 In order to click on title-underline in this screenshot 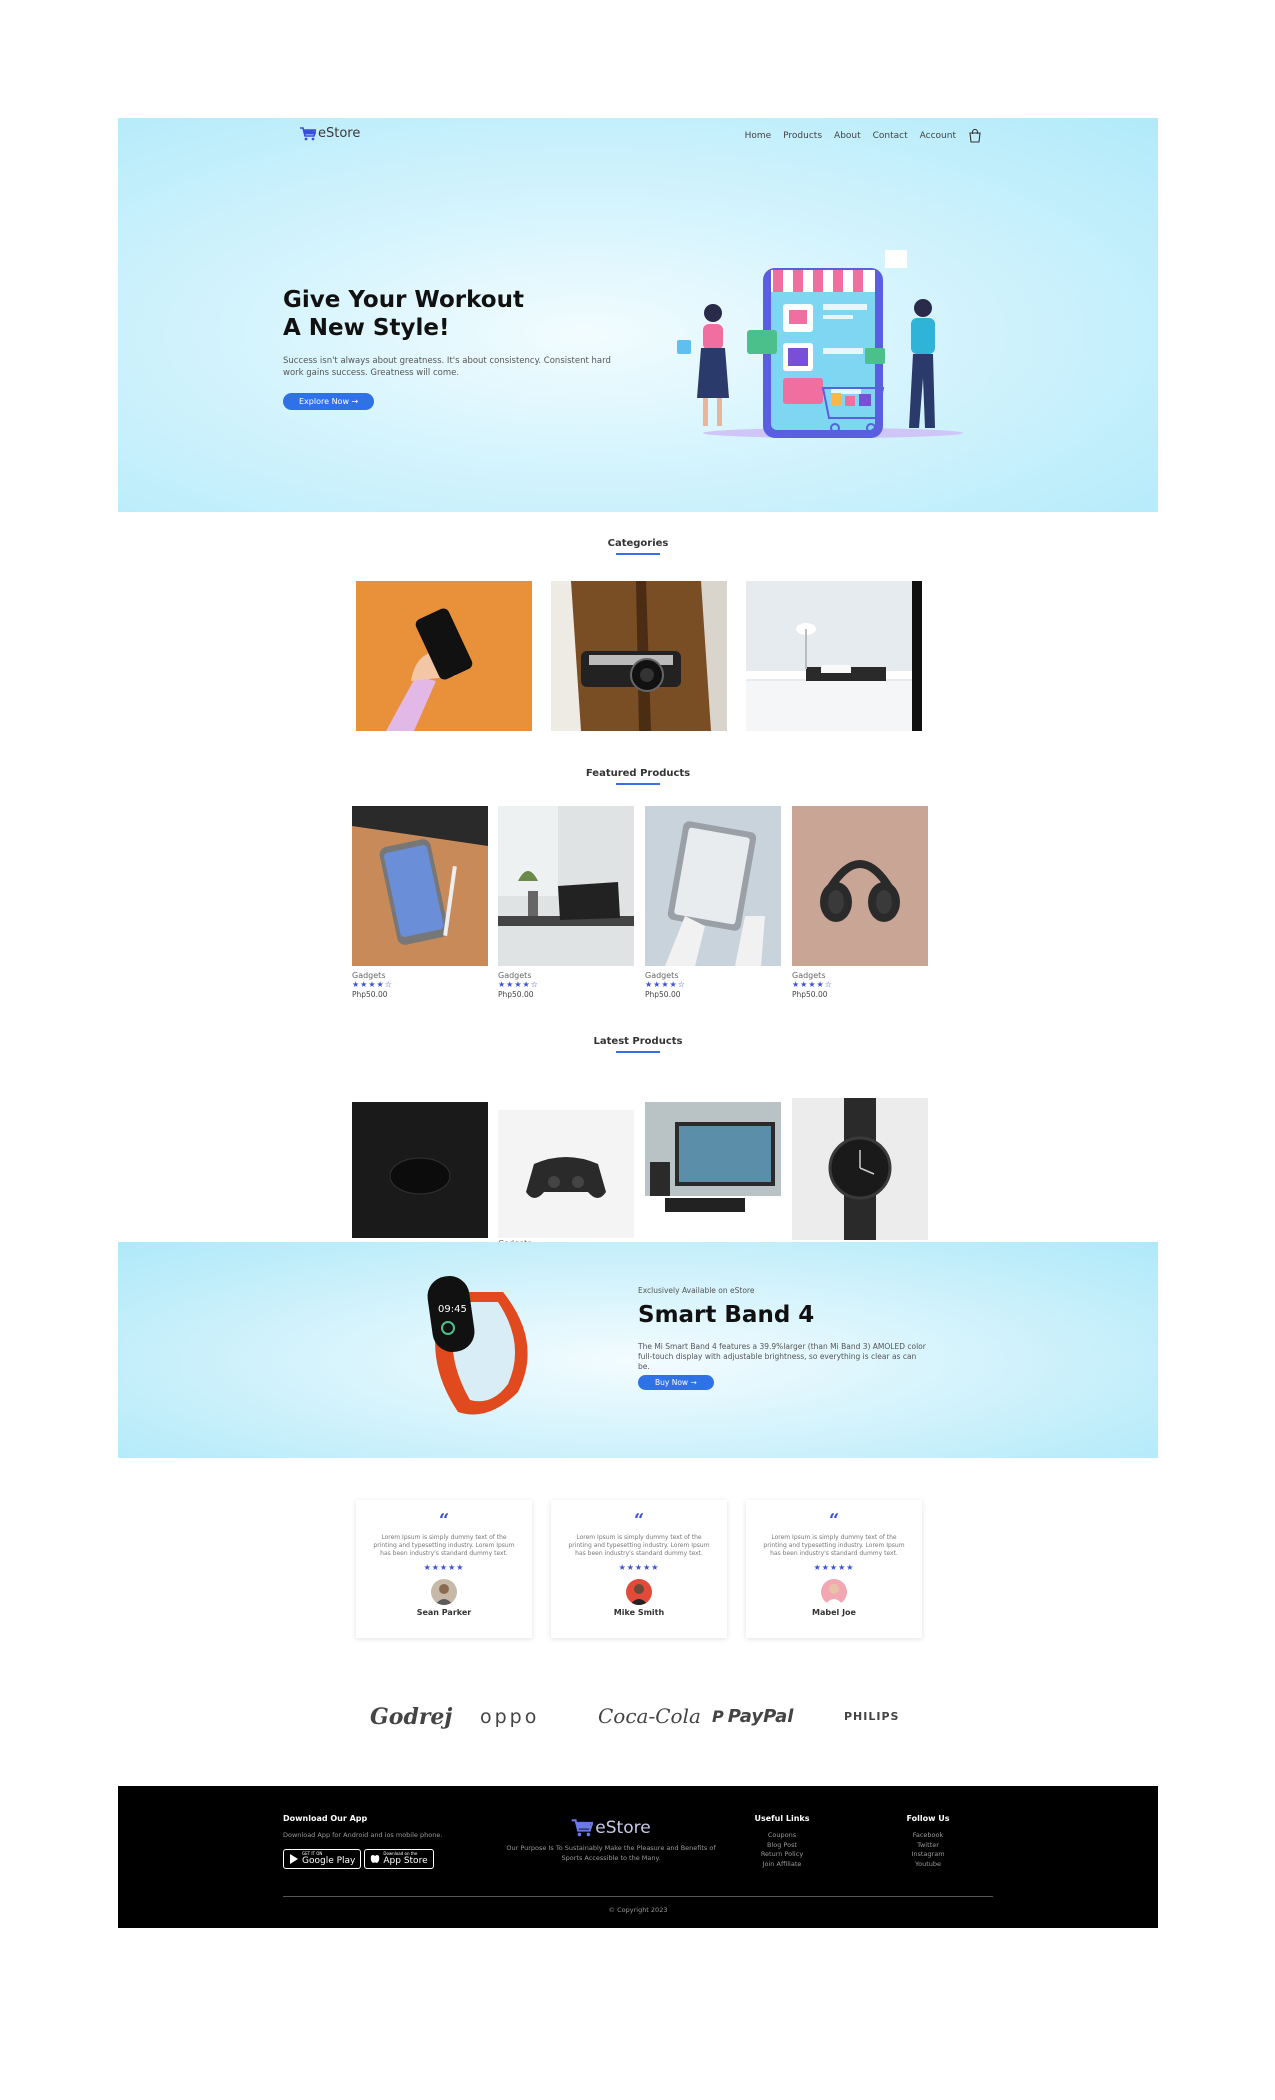, I will do `click(638, 784)`.